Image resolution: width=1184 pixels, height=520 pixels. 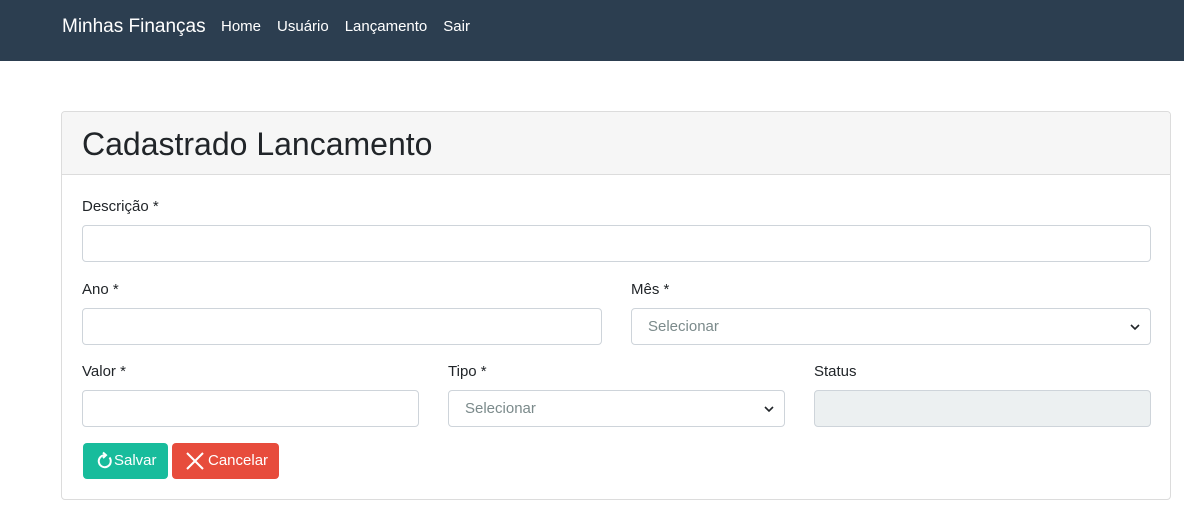 What do you see at coordinates (650, 289) in the screenshot?
I see `mes-label: Mês *` at bounding box center [650, 289].